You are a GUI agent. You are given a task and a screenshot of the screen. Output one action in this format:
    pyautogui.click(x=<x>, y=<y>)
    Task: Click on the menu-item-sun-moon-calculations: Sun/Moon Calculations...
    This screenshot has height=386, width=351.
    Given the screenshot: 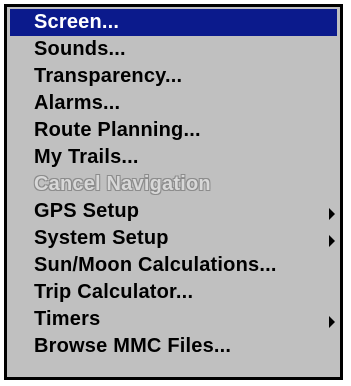 What is the action you would take?
    pyautogui.click(x=173, y=265)
    